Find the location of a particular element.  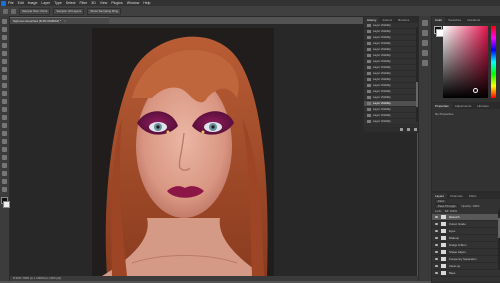

layer-name: Shape Adjust is located at coordinates (457, 252).